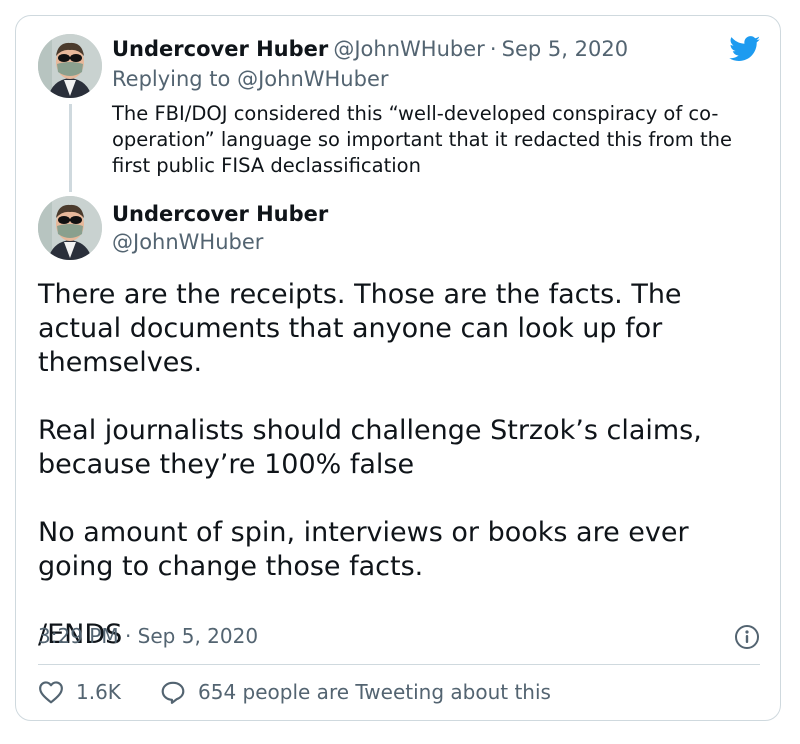 The height and width of the screenshot is (744, 800). Describe the element at coordinates (312, 79) in the screenshot. I see `replying-handle-link: @JohnWHuber` at that location.